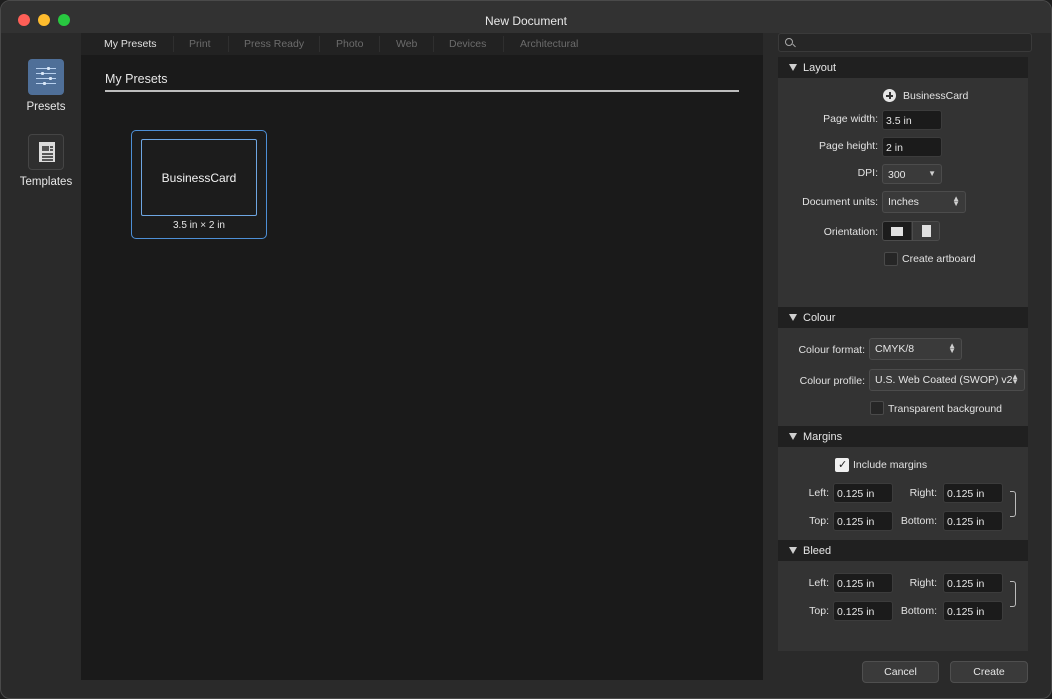 This screenshot has height=699, width=1052. Describe the element at coordinates (349, 44) in the screenshot. I see `tab-photo: Photo` at that location.